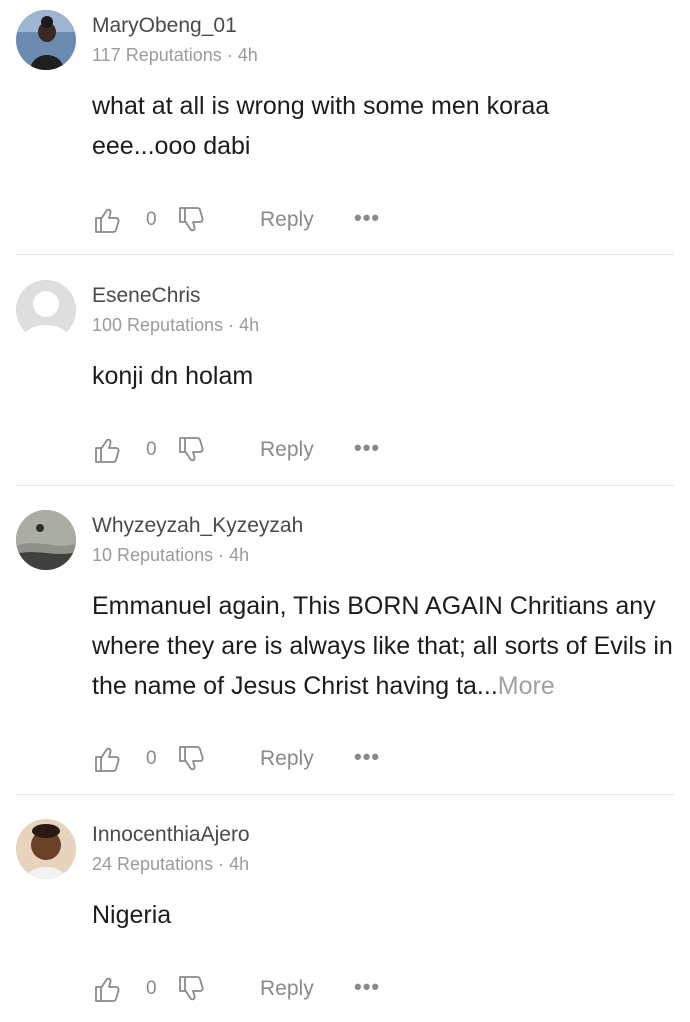  Describe the element at coordinates (387, 376) in the screenshot. I see `comment-text: konji dn holam` at that location.